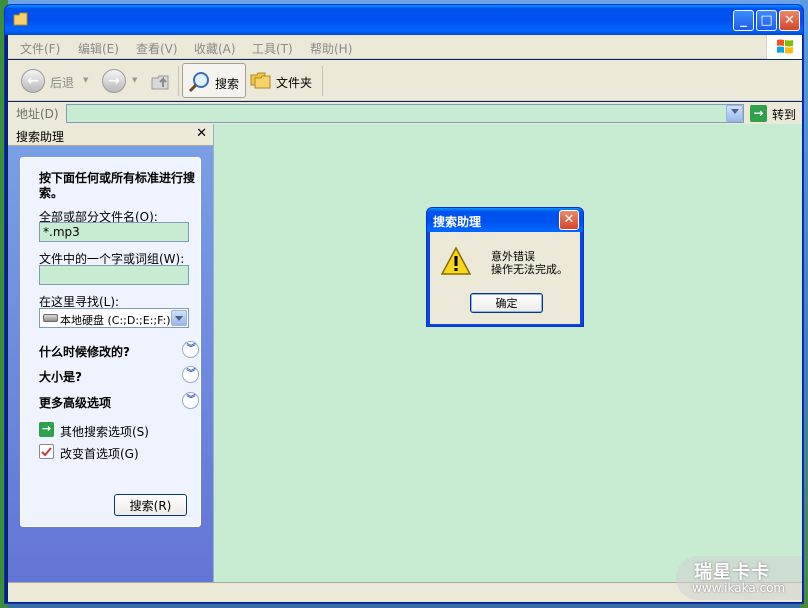 This screenshot has height=608, width=808. I want to click on panel-close-icon: ✕, so click(201, 133).